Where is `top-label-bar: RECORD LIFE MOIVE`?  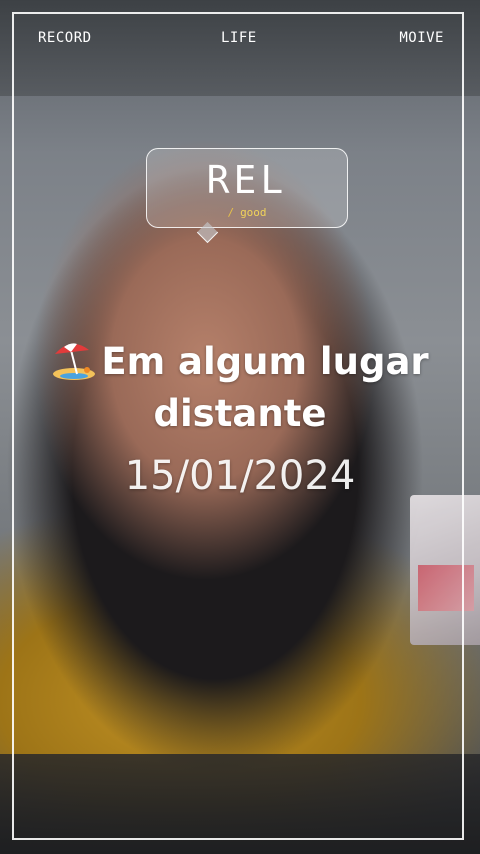 top-label-bar: RECORD LIFE MOIVE is located at coordinates (241, 40).